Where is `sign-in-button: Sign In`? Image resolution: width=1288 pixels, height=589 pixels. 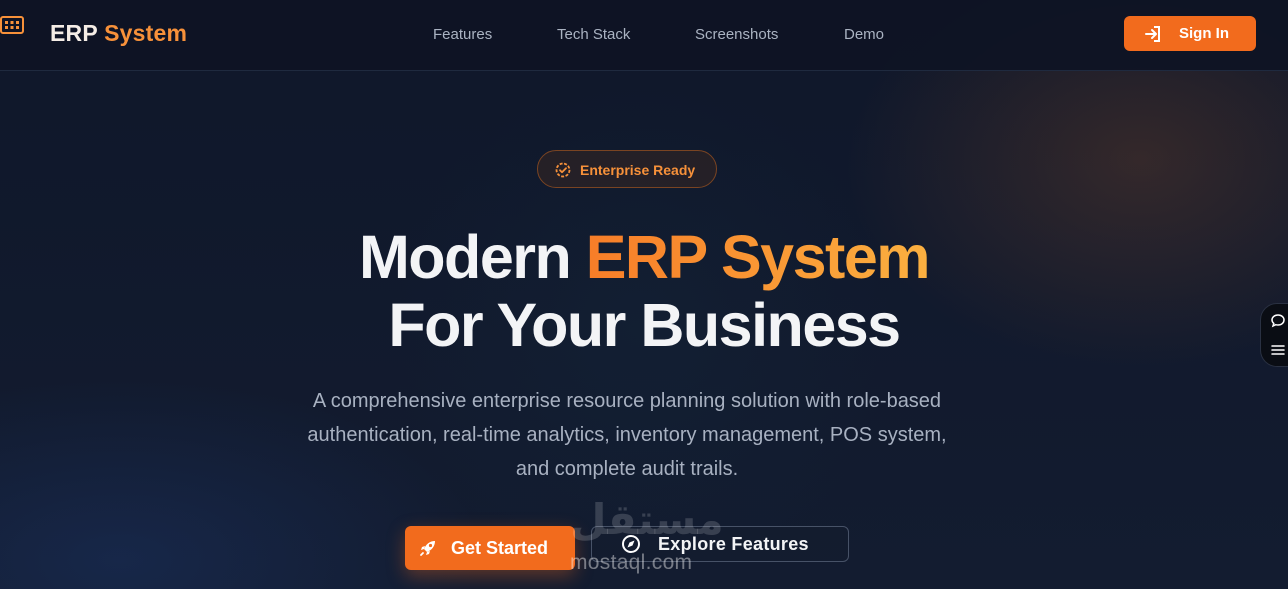
sign-in-button: Sign In is located at coordinates (1190, 33).